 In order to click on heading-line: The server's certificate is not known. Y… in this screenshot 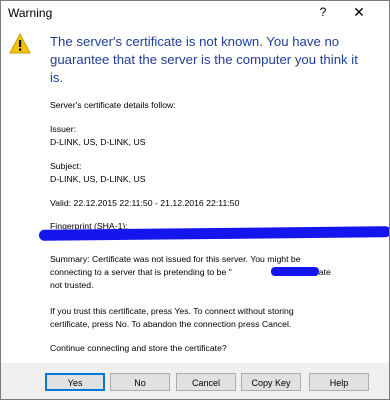, I will do `click(195, 41)`.